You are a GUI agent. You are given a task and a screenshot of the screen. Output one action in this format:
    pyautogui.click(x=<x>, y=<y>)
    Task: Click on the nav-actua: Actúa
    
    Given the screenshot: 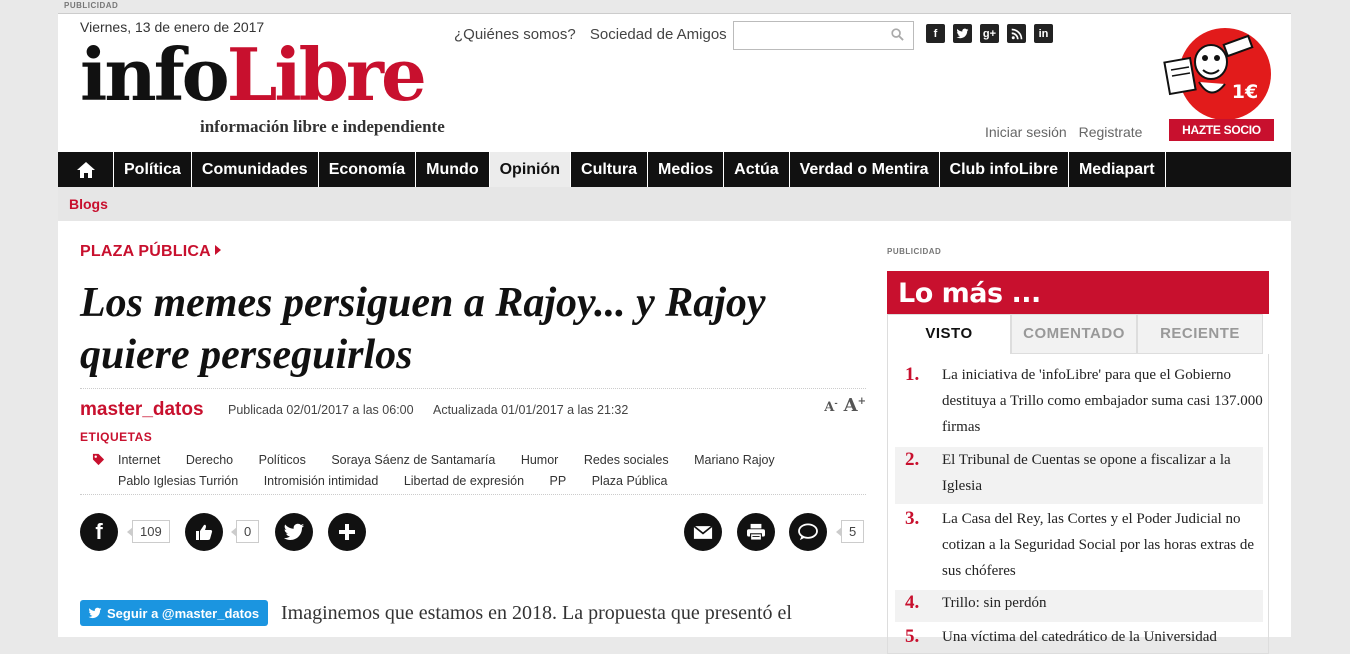 What is the action you would take?
    pyautogui.click(x=757, y=169)
    